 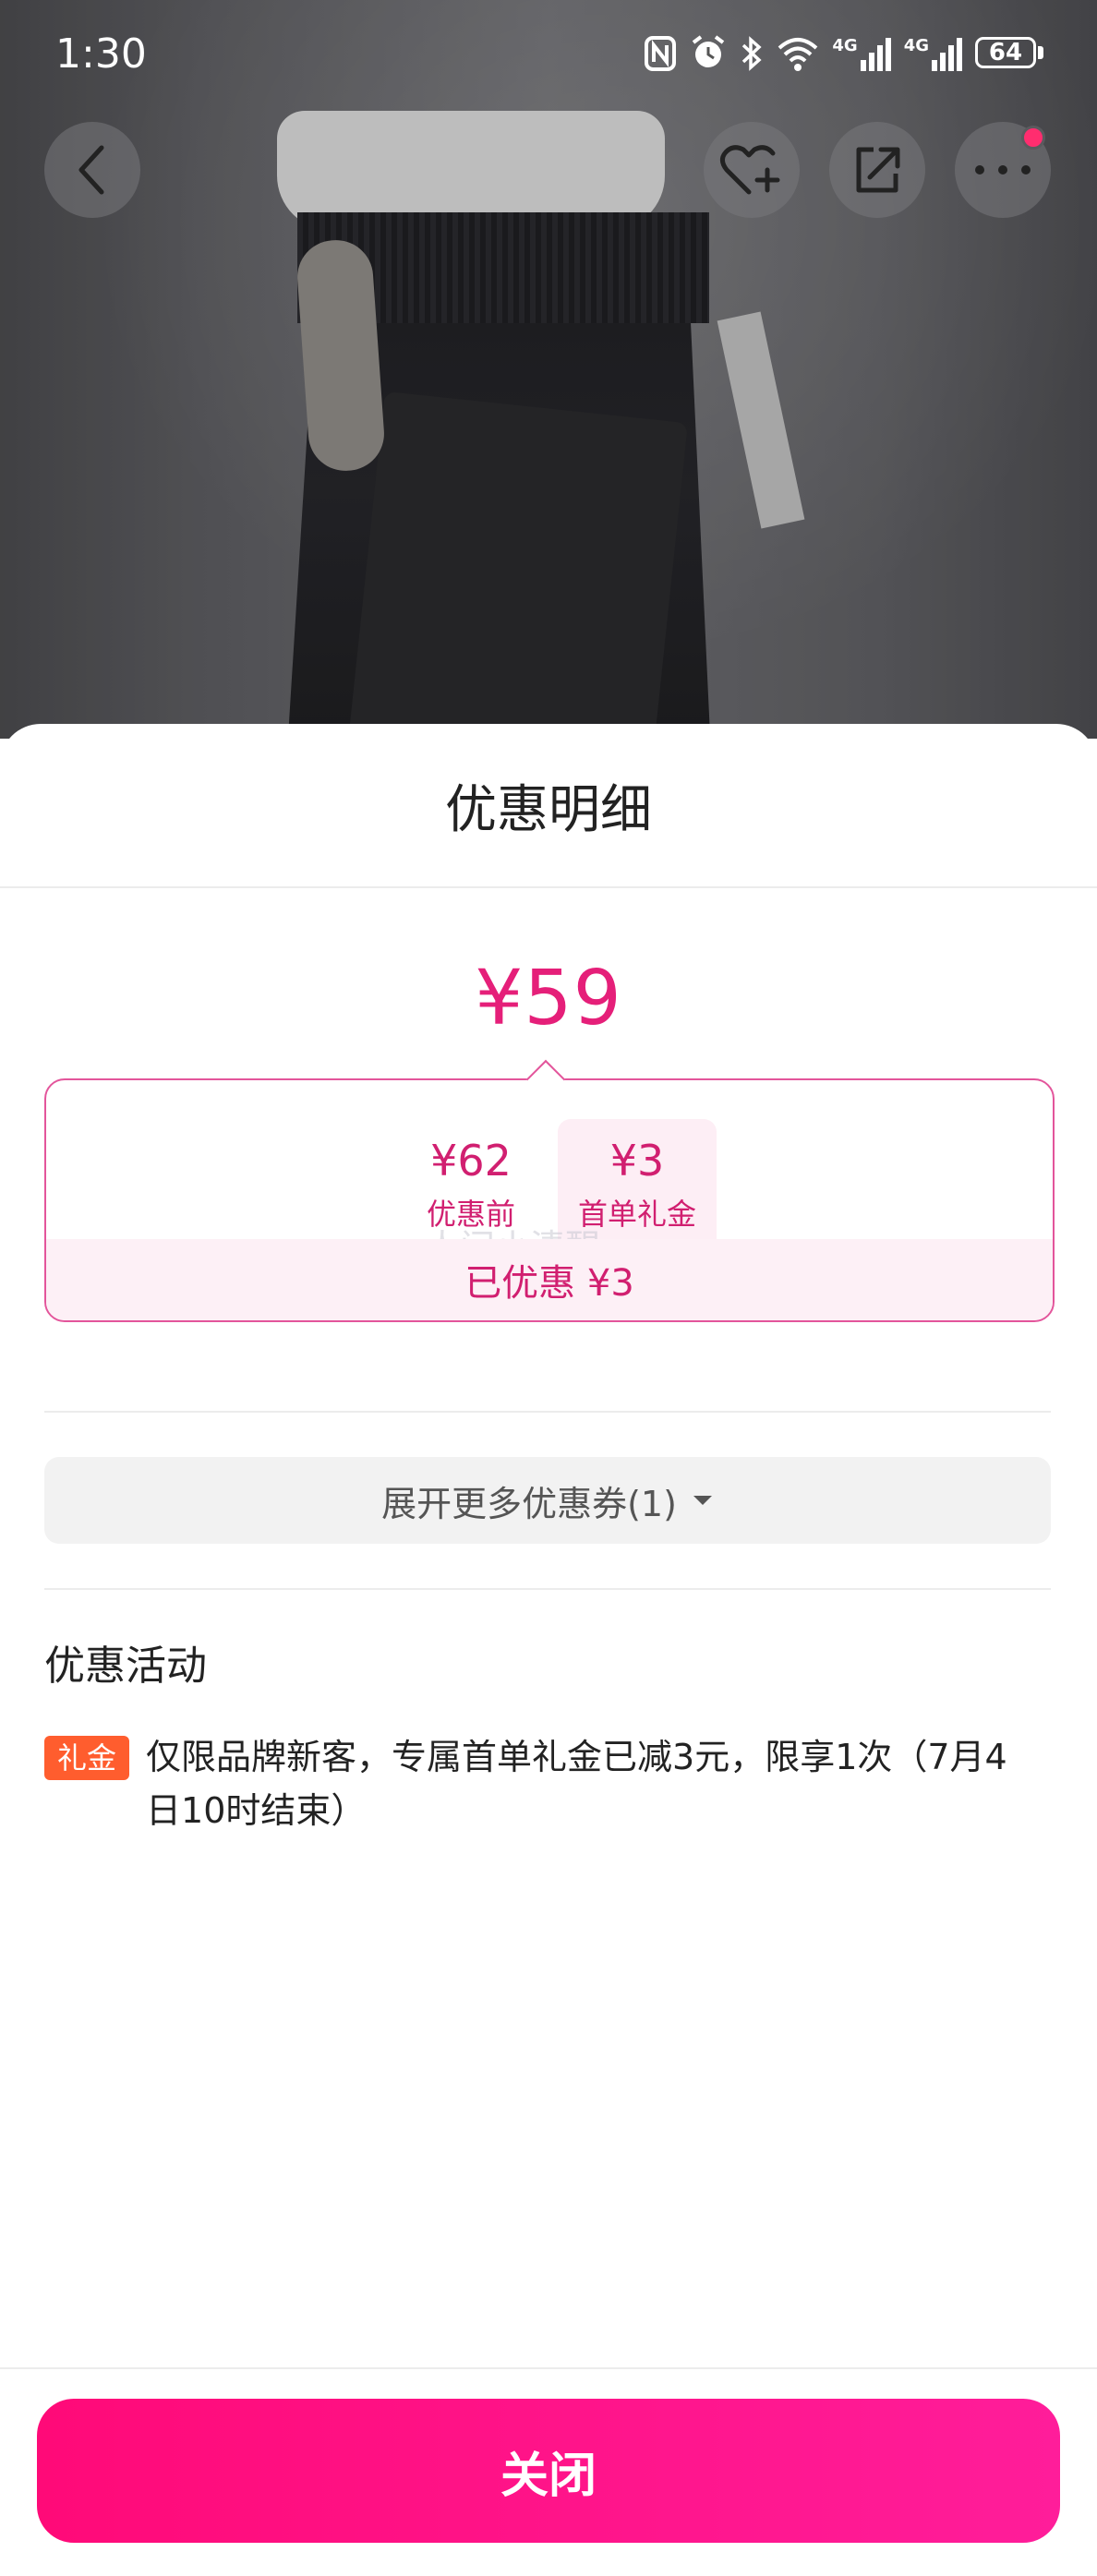 What do you see at coordinates (548, 53) in the screenshot?
I see `status-bar: 1:30 4G 4G 64` at bounding box center [548, 53].